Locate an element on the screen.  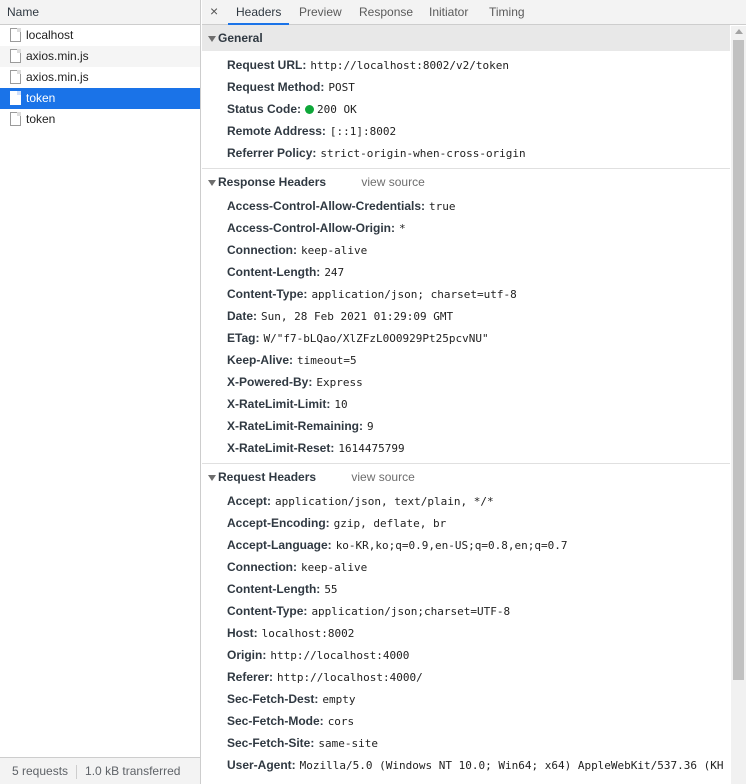
request-header-row: Content-Length: 55 is located at coordinates (466, 589).